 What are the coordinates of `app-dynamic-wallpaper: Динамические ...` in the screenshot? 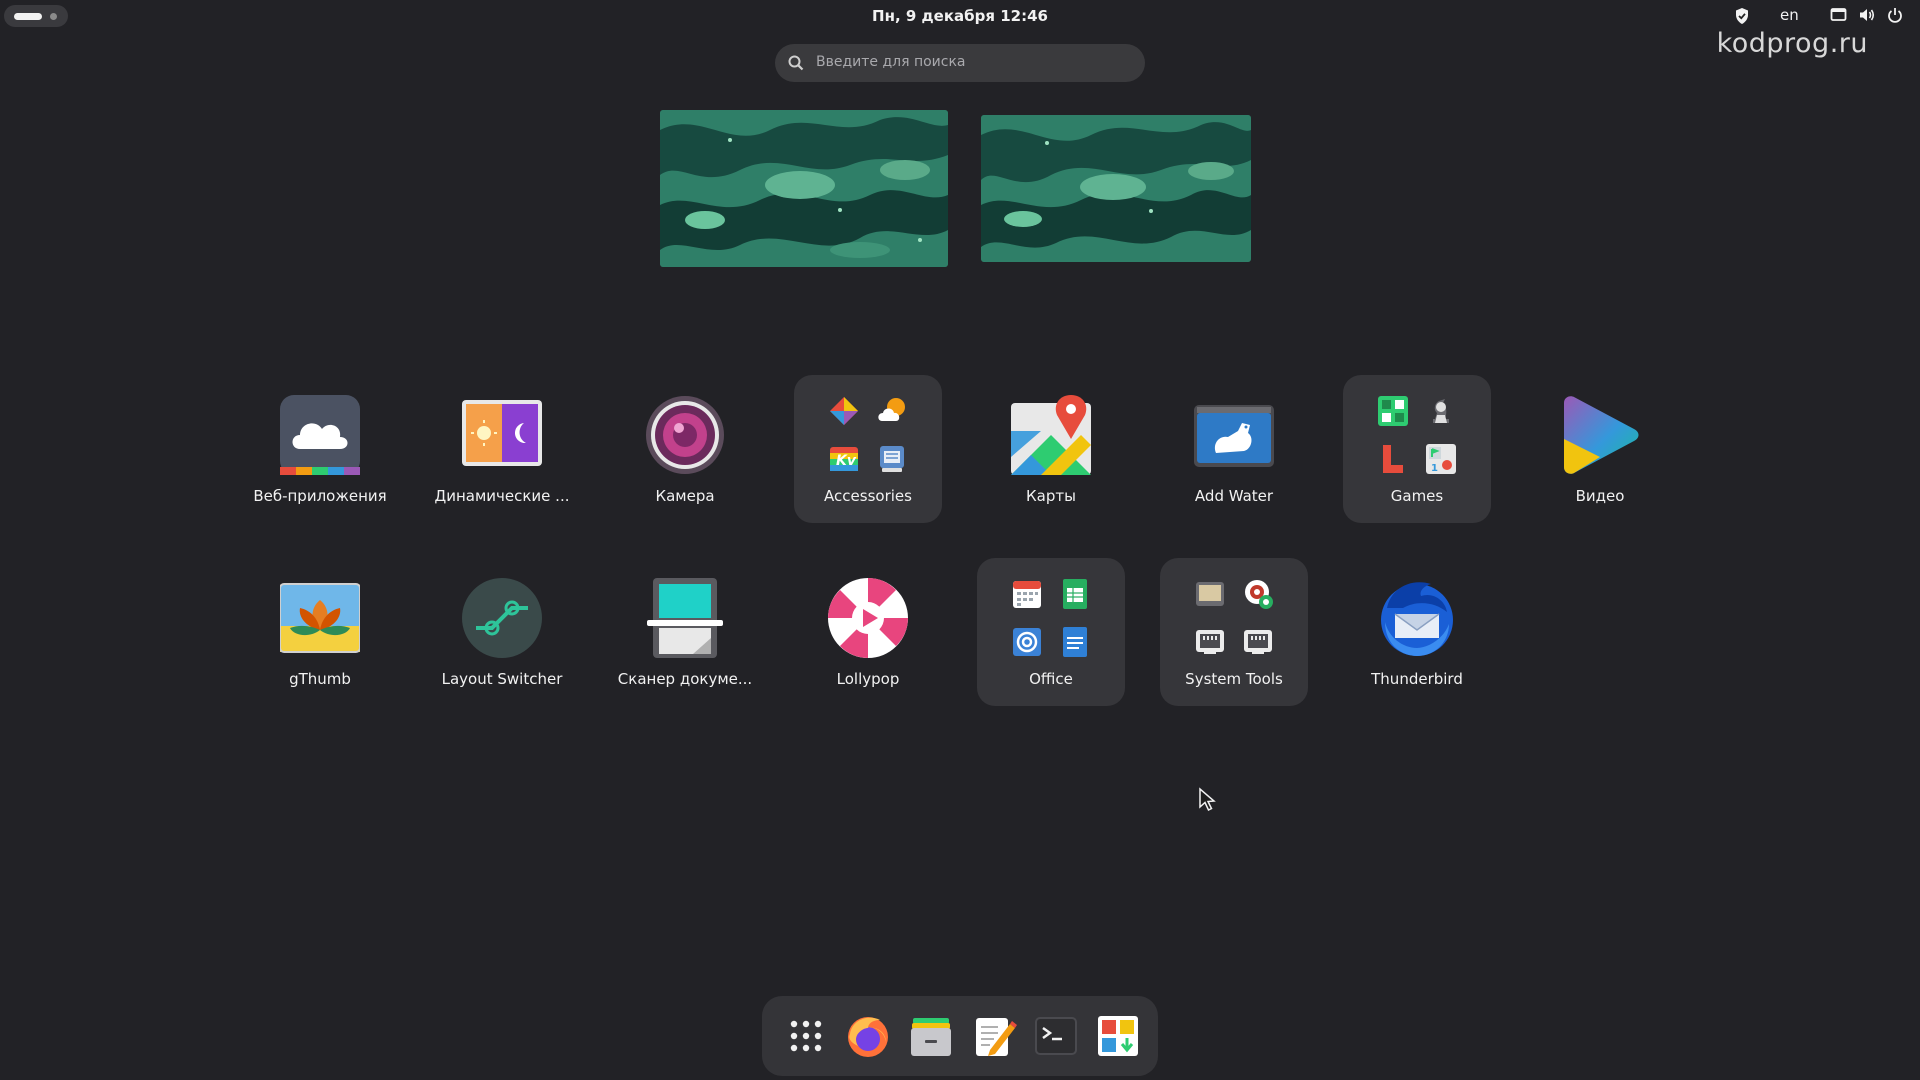 It's located at (502, 449).